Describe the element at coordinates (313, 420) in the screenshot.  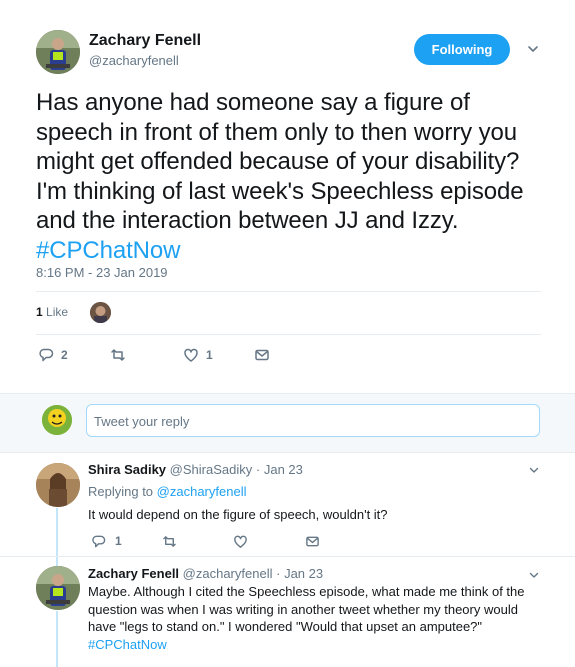
I see `reply-input: Tweet your reply` at that location.